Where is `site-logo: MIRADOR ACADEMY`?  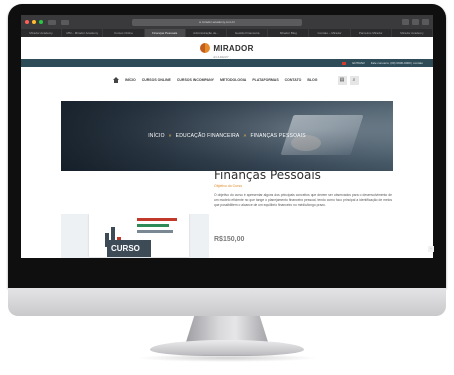 site-logo: MIRADOR ACADEMY is located at coordinates (233, 48).